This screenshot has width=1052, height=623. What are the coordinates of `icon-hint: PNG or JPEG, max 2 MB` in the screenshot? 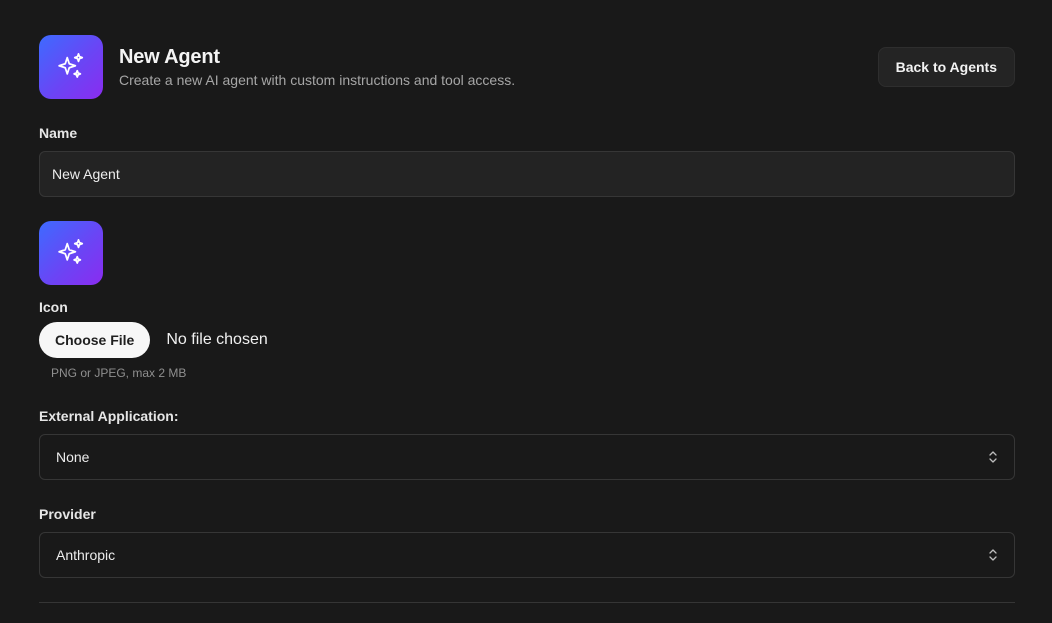 It's located at (119, 373).